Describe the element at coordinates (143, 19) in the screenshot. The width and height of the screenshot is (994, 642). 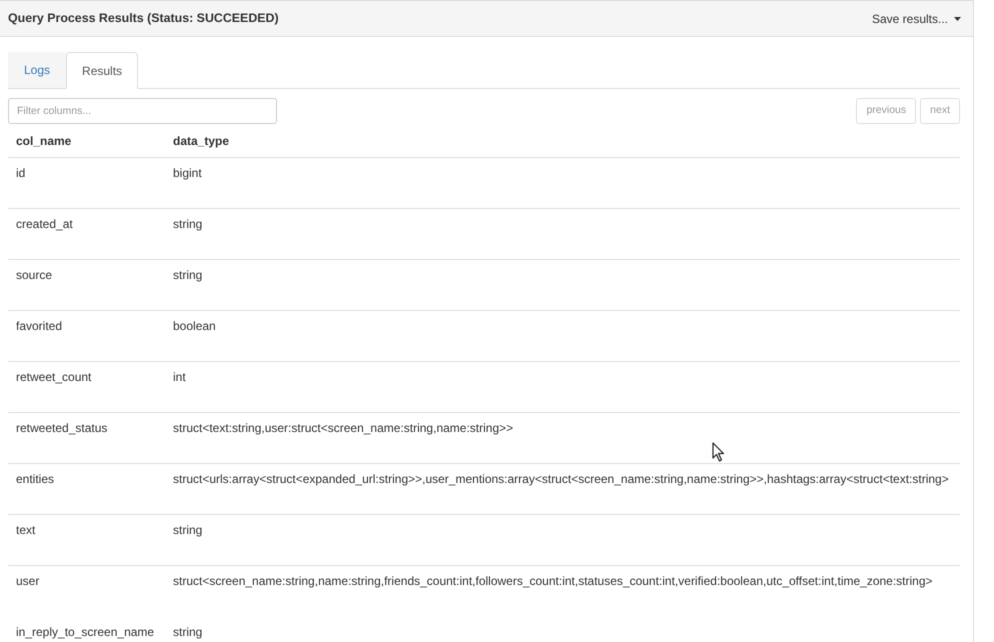
I see `panel-title: Query Process Results (Status: SUCCEEDED)` at that location.